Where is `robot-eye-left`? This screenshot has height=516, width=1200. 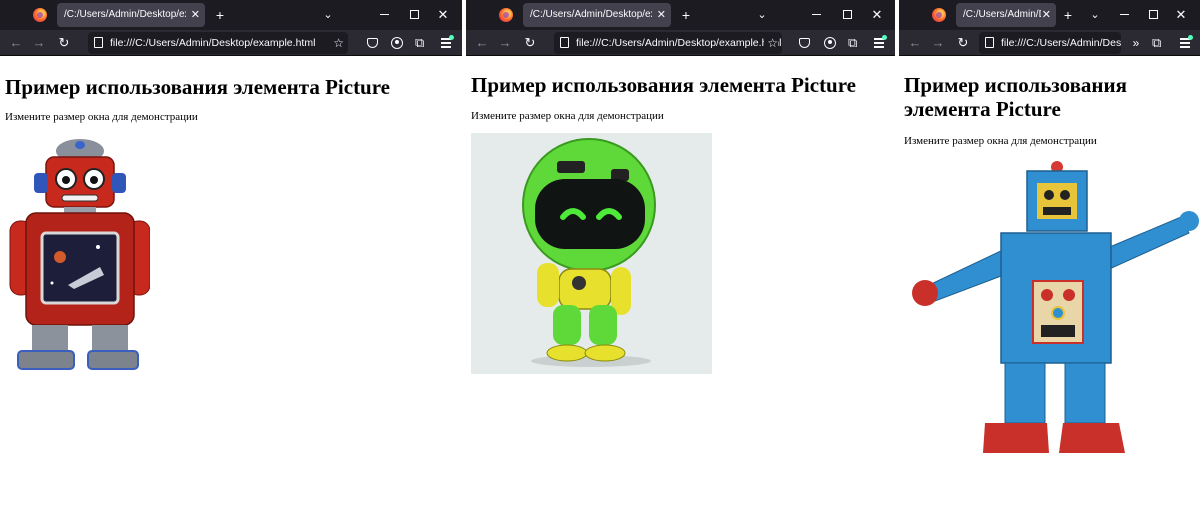 robot-eye-left is located at coordinates (1049, 195).